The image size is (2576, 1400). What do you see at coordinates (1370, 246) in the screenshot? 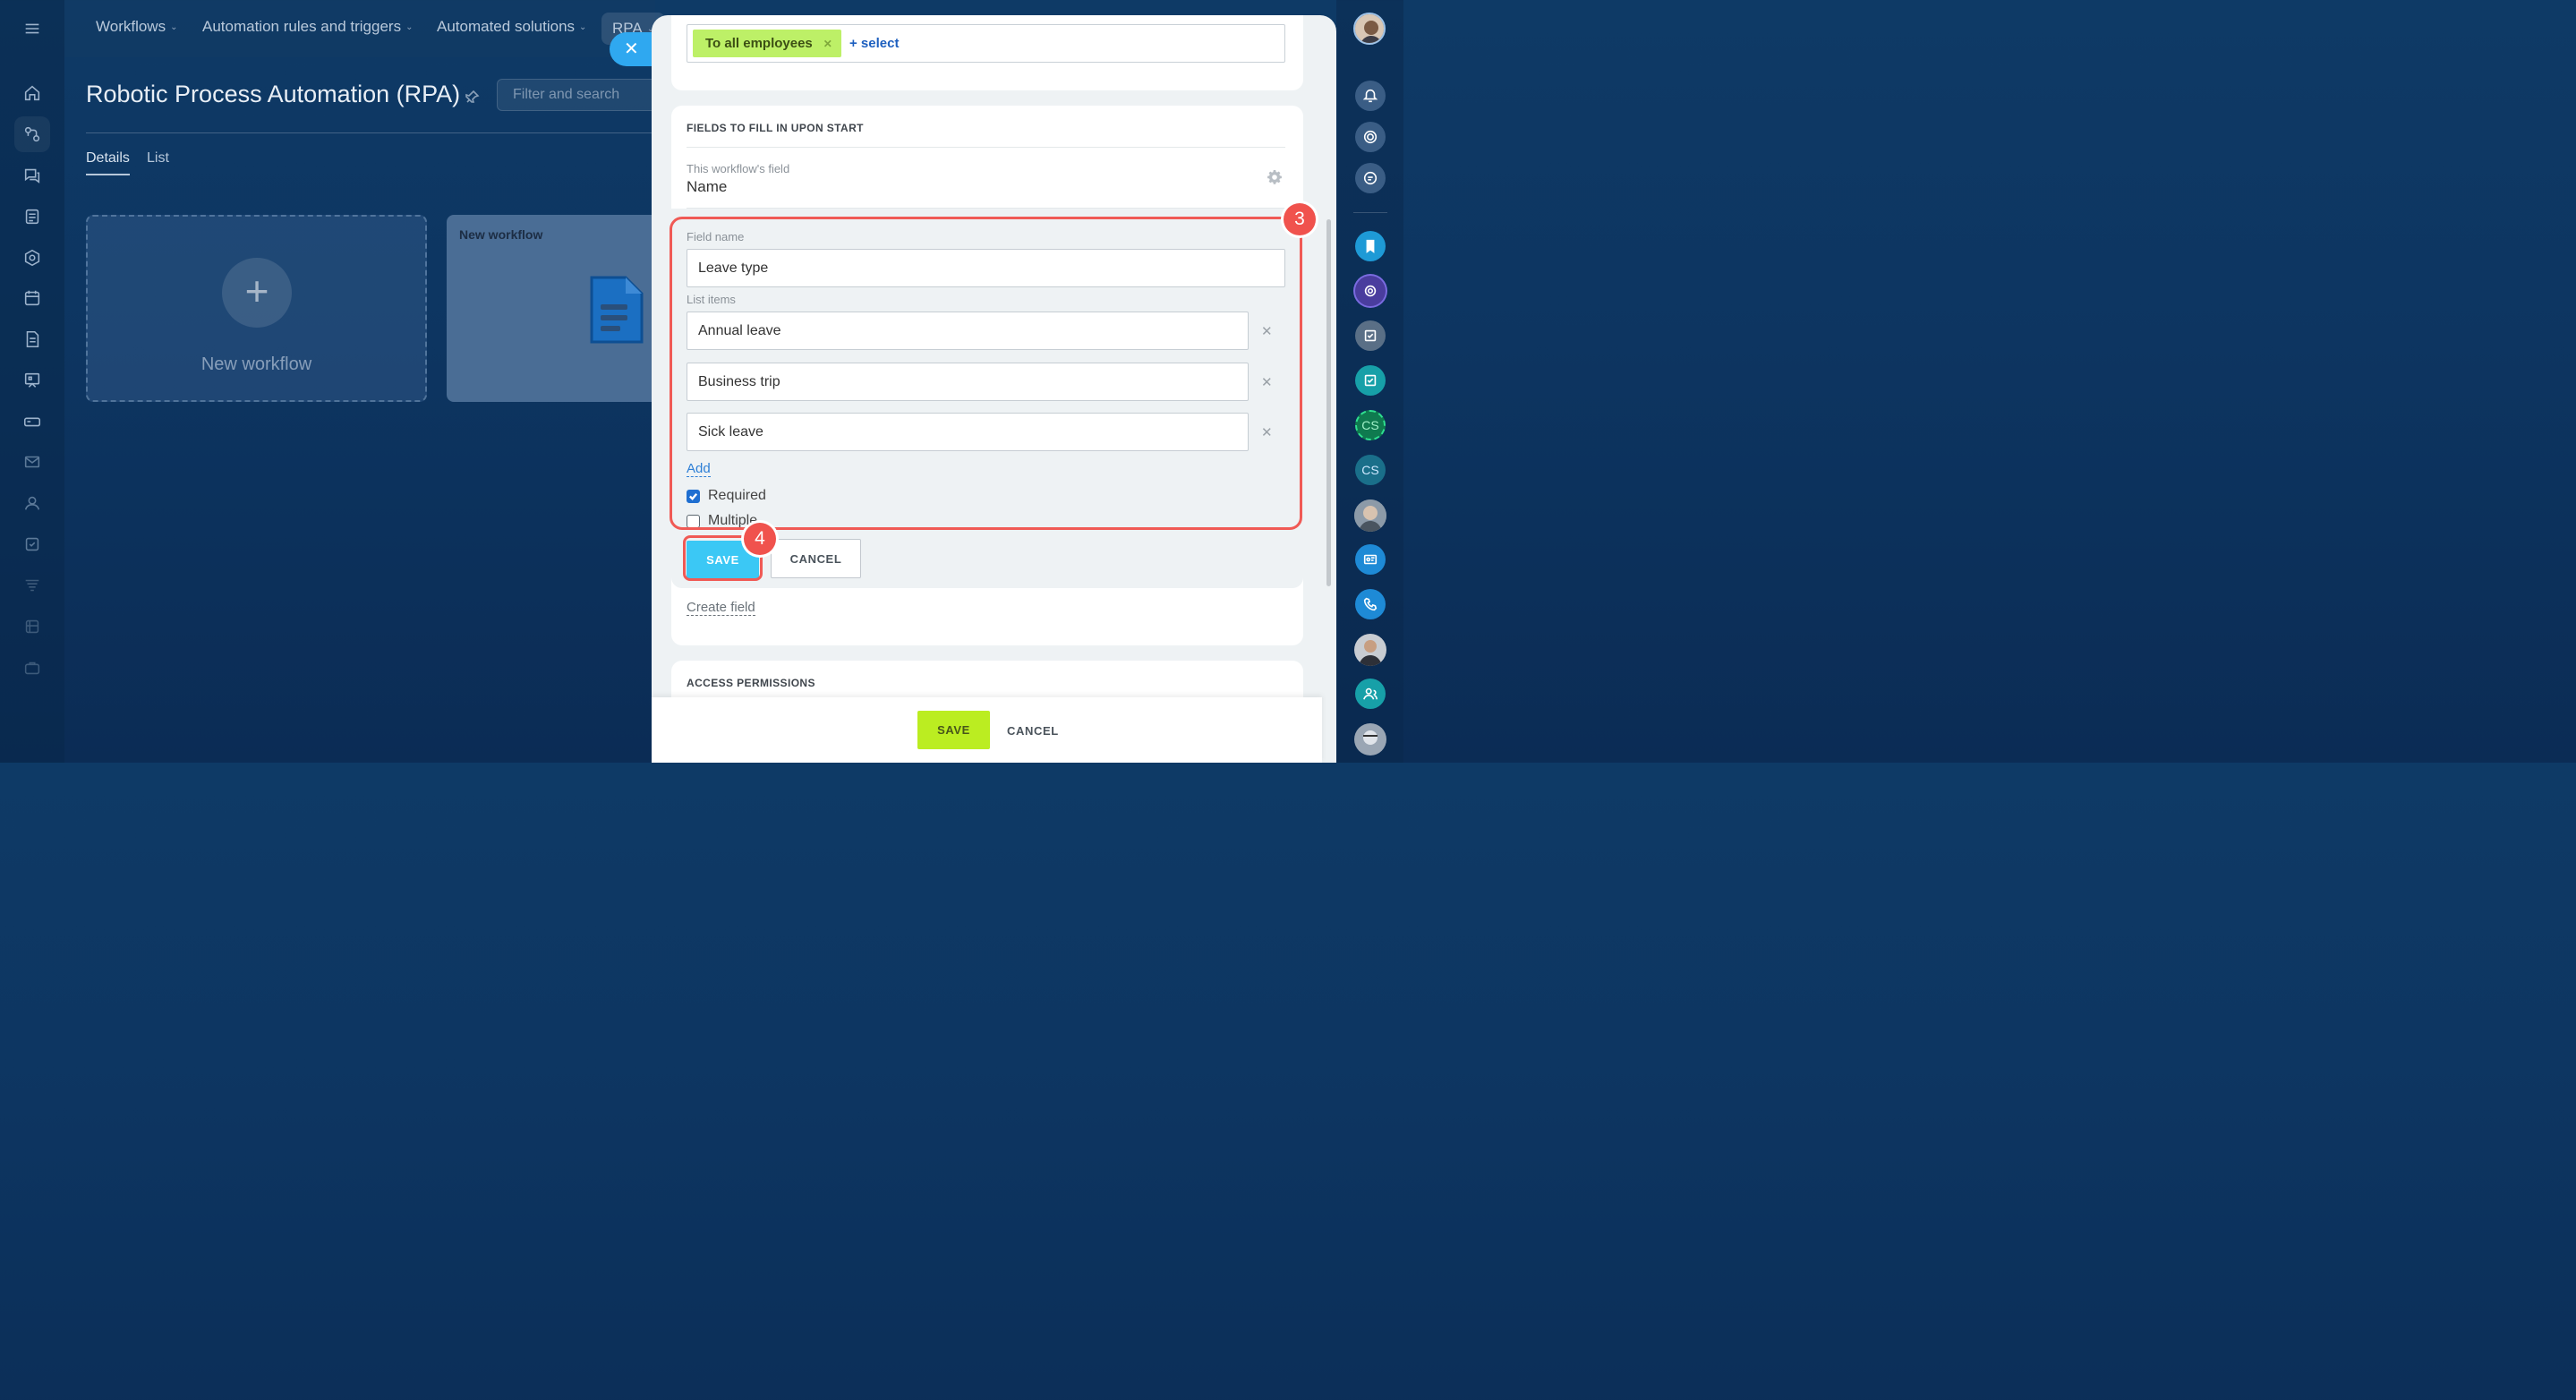
I see `bookmark-icon` at bounding box center [1370, 246].